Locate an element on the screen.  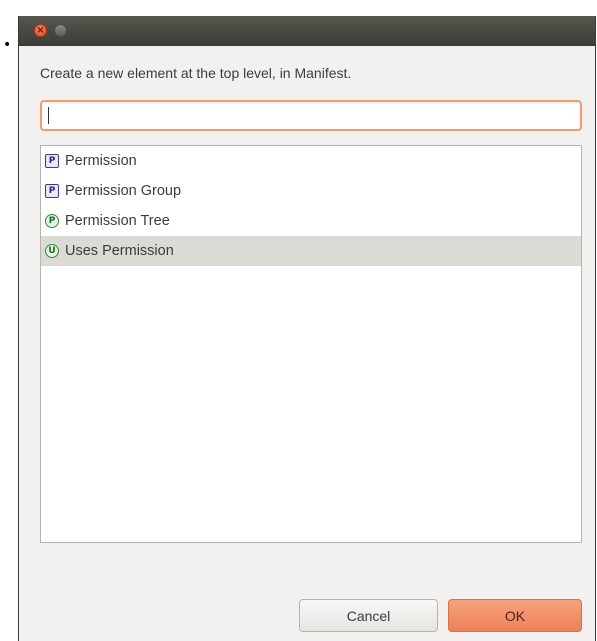
text-caret is located at coordinates (48, 115).